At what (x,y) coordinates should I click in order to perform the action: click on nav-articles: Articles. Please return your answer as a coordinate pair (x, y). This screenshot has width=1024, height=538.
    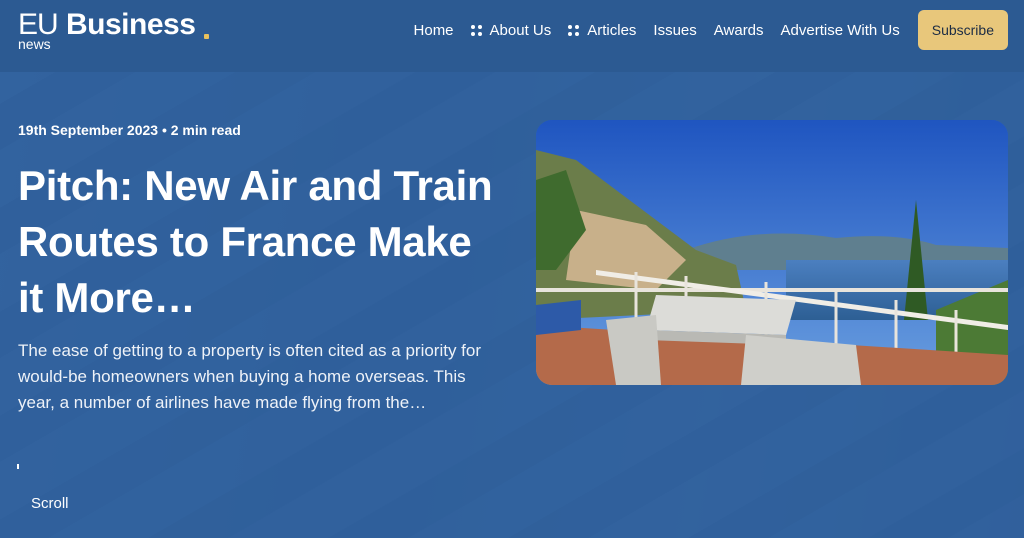
    Looking at the image, I should click on (602, 30).